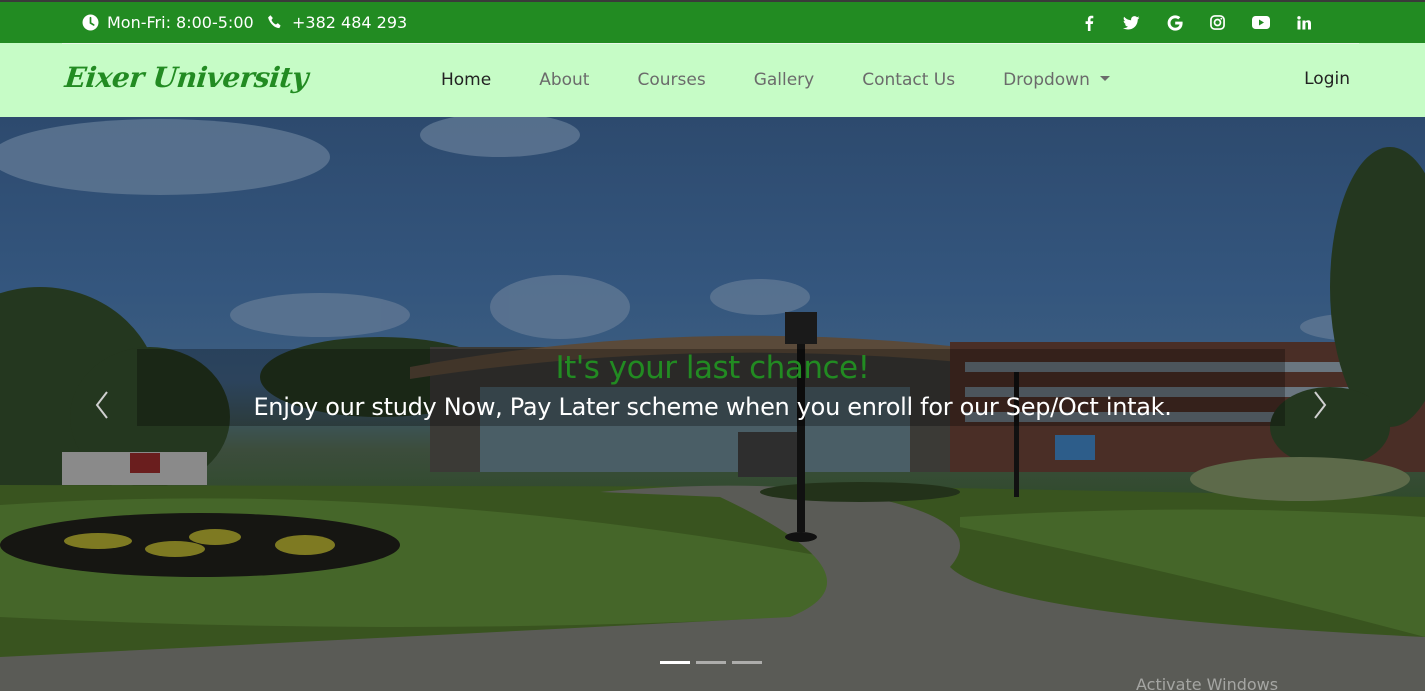  I want to click on phone-icon, so click(274, 22).